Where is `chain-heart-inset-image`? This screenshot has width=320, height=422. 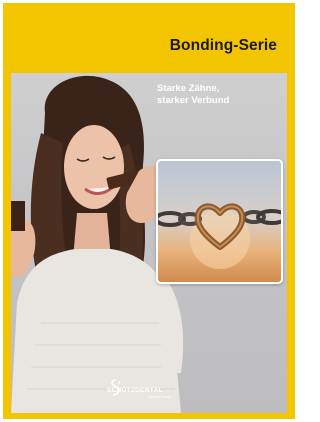
chain-heart-inset-image is located at coordinates (219, 221).